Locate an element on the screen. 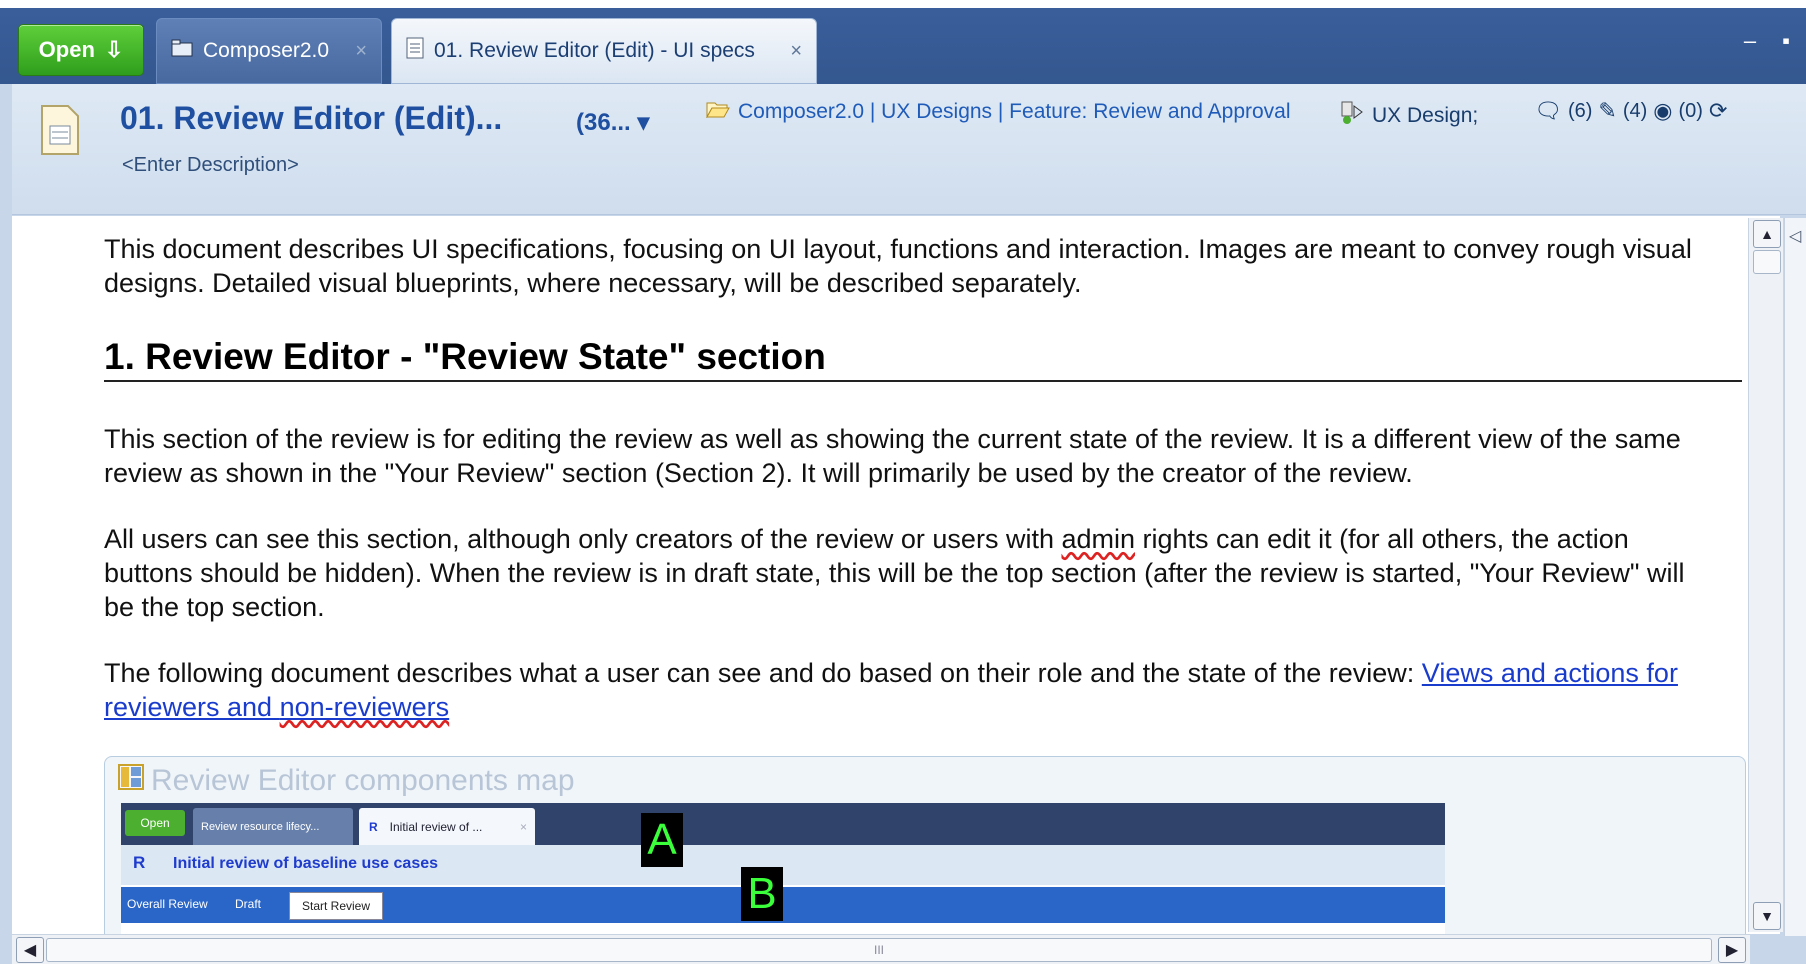  marker-b: B is located at coordinates (762, 894).